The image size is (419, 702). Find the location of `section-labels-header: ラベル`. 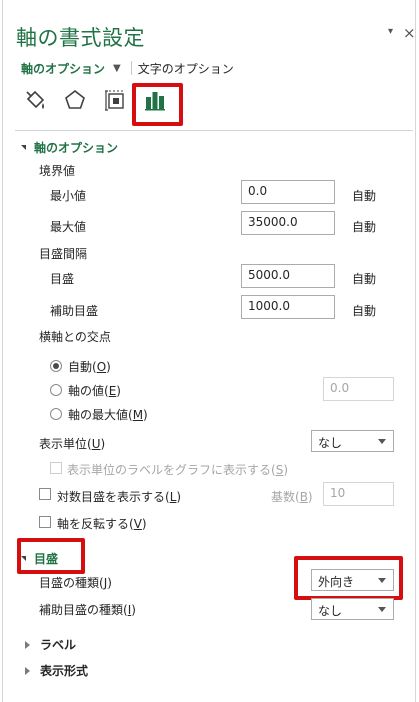

section-labels-header: ラベル is located at coordinates (50, 644).